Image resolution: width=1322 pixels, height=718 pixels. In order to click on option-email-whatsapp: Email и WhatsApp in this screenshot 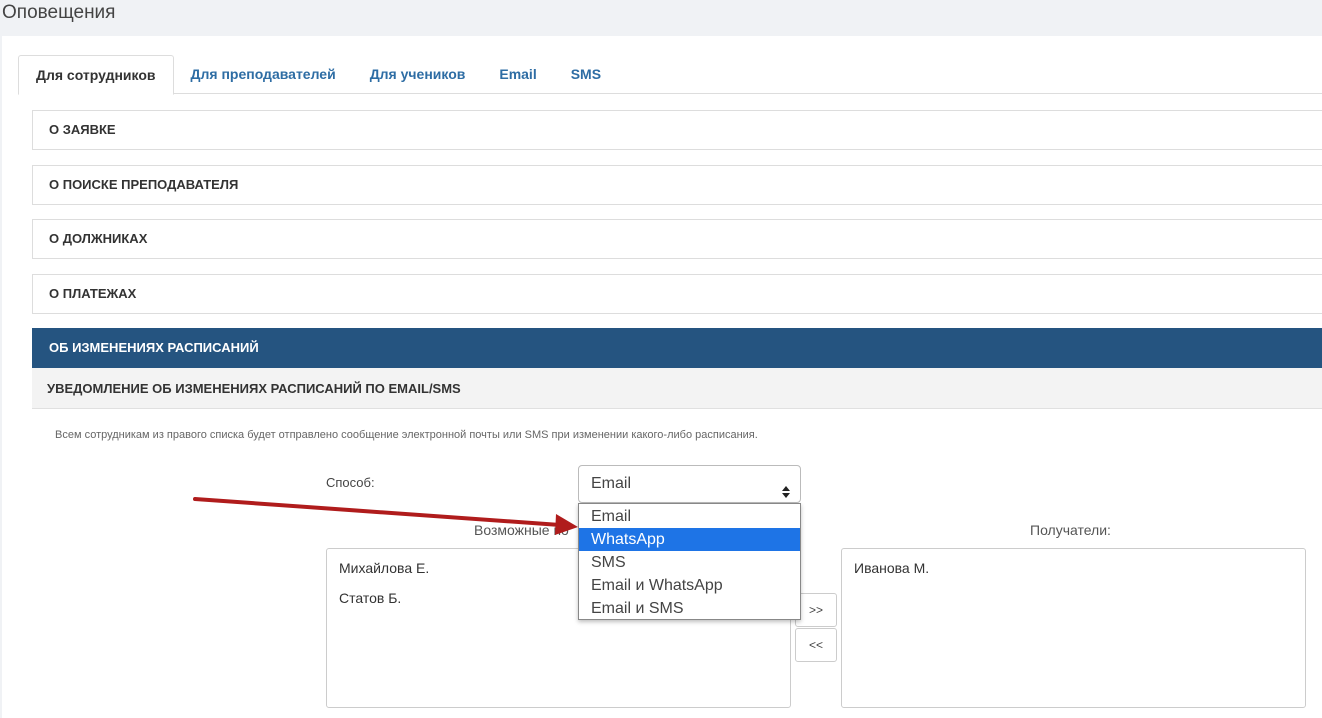, I will do `click(689, 585)`.